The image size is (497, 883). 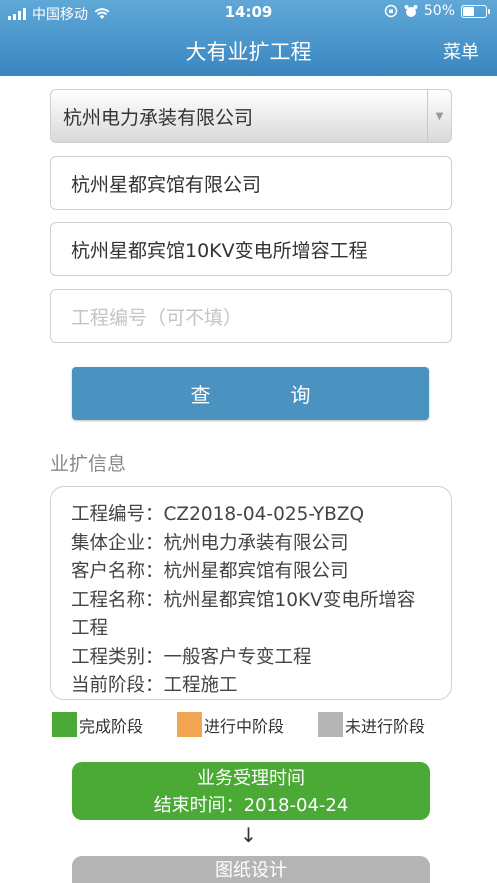 What do you see at coordinates (251, 805) in the screenshot?
I see `stage-end-time: 结束时间：2018-04-24` at bounding box center [251, 805].